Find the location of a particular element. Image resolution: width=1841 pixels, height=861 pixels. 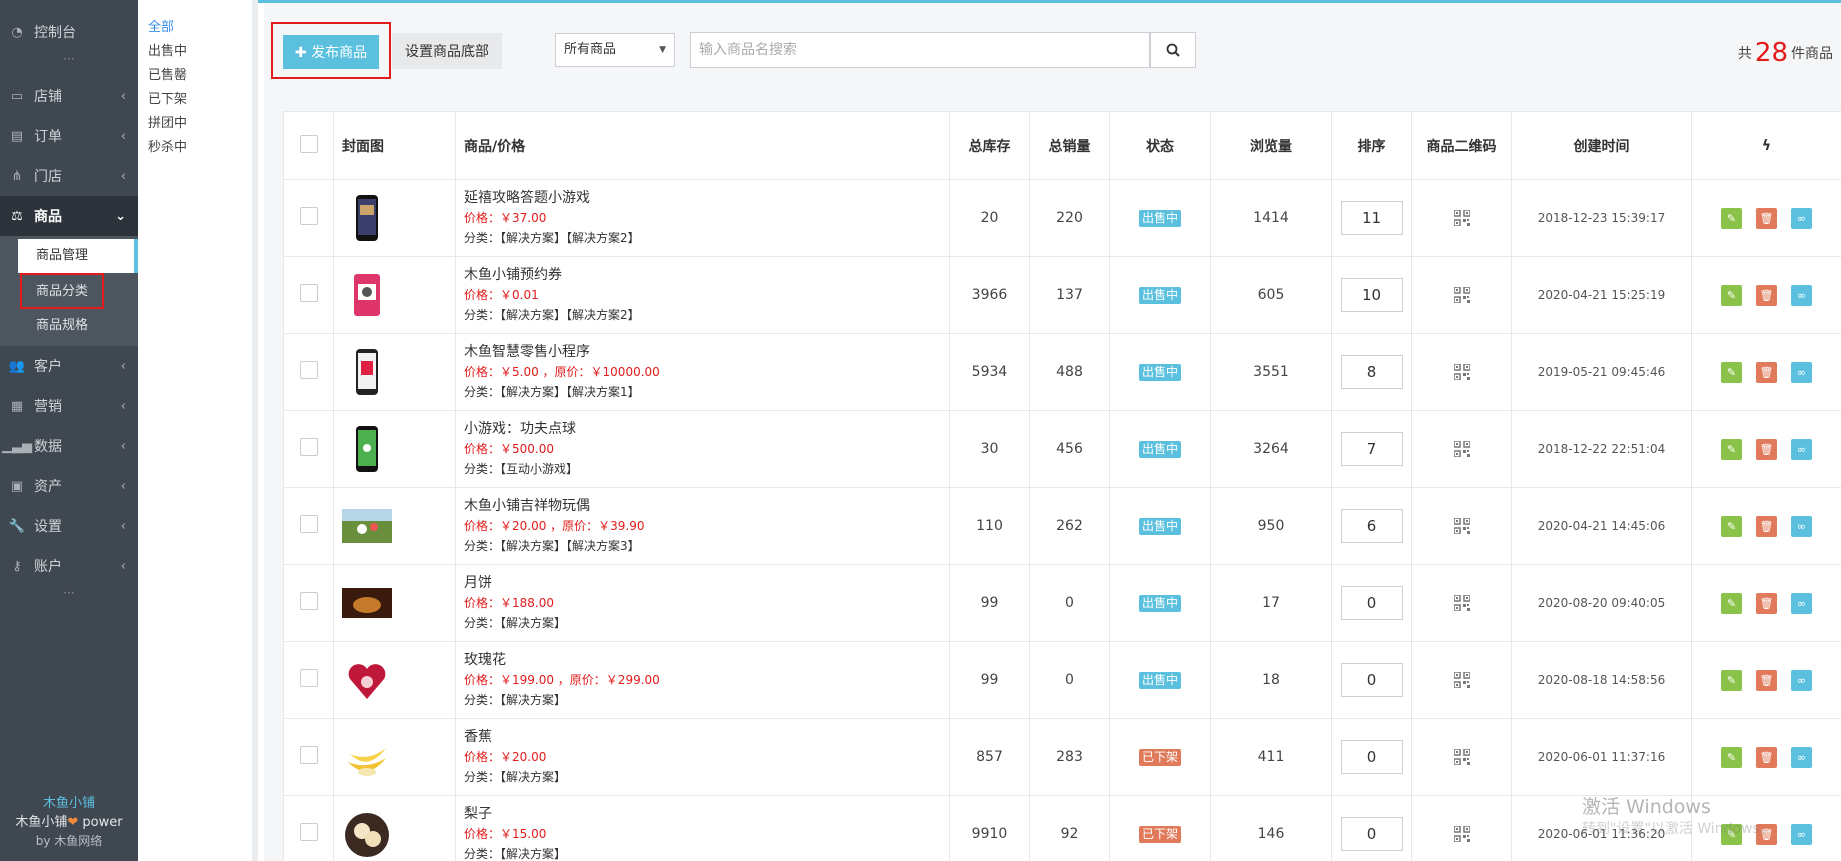

sidebar-item-store: ▭ 店铺 ‹ is located at coordinates (69, 96).